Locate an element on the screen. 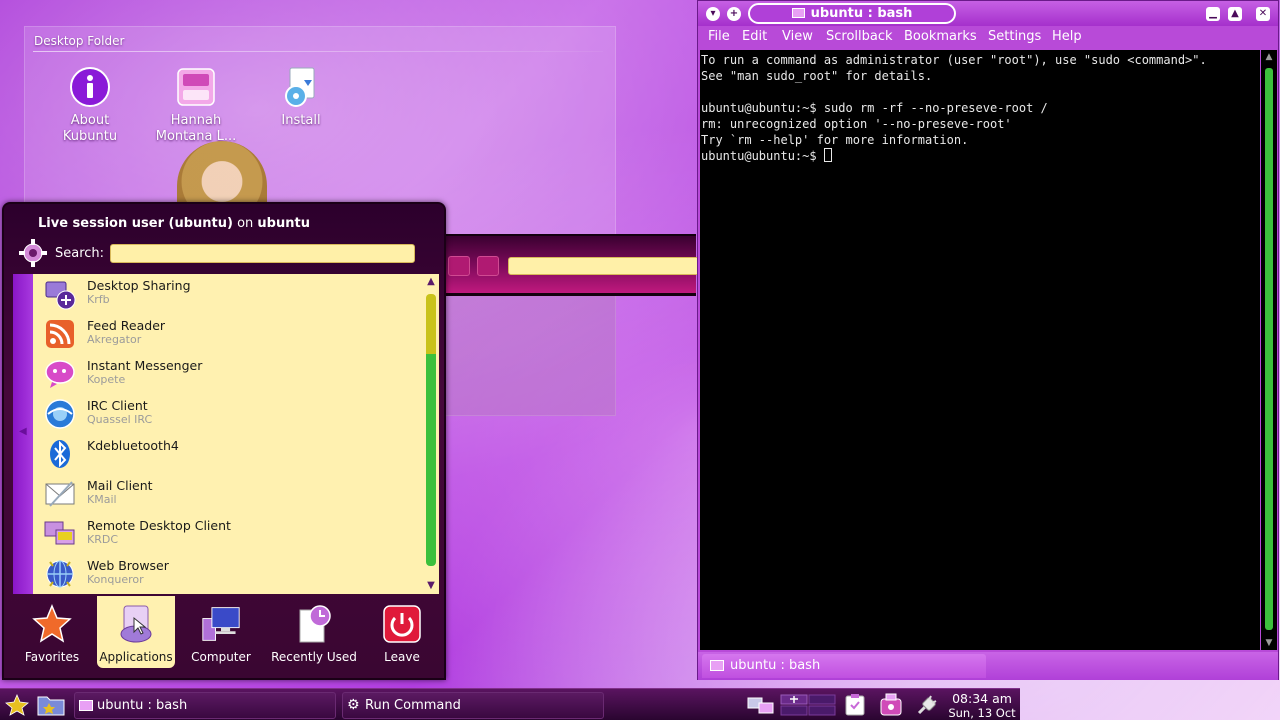  digital-clock: 08:34 am Sun, 13 Oct is located at coordinates (982, 705).